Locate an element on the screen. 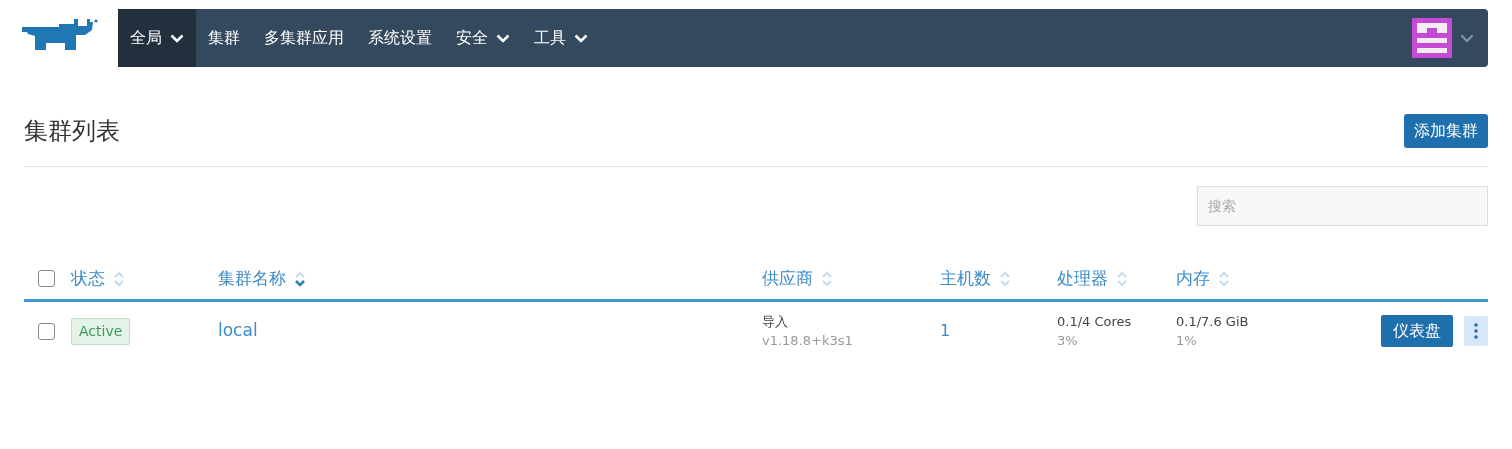  column-header: 供应商 is located at coordinates (787, 278).